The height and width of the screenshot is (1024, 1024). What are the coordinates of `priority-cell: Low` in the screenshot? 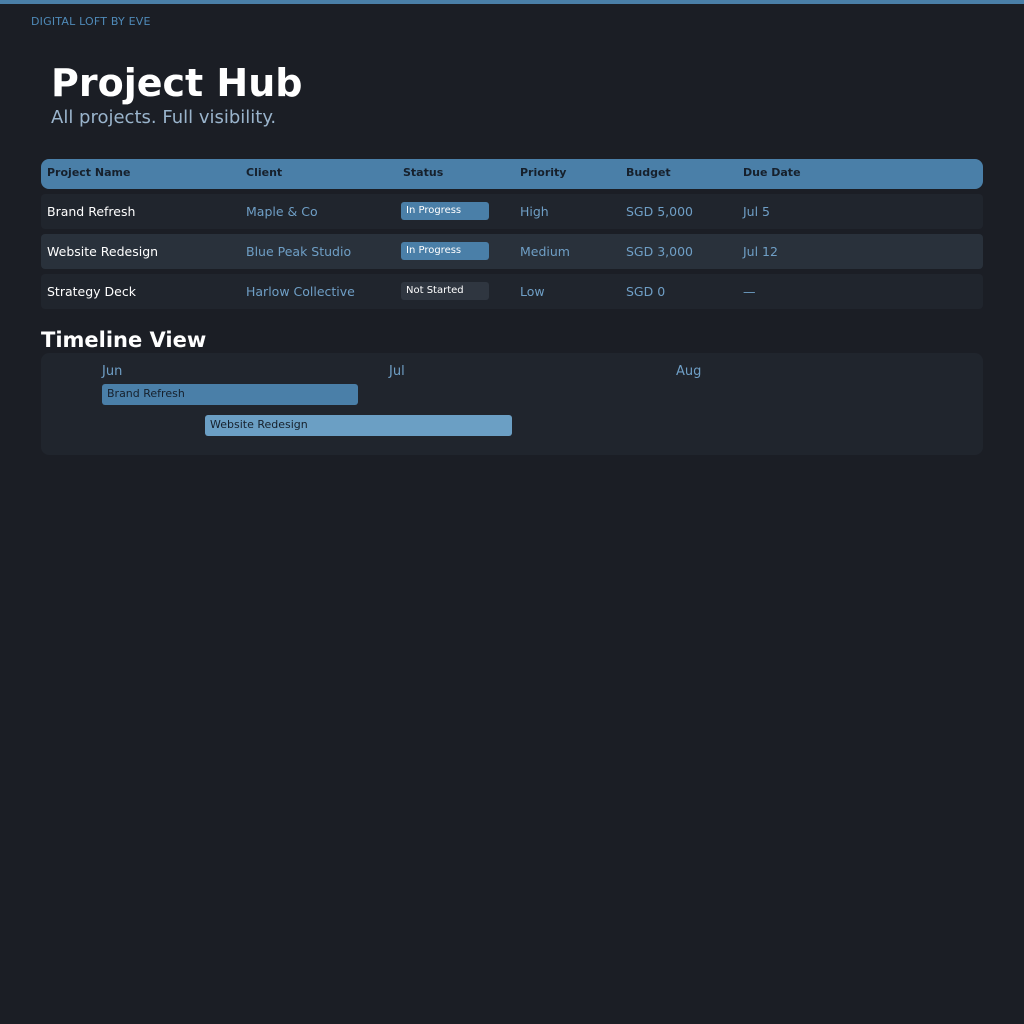 It's located at (532, 291).